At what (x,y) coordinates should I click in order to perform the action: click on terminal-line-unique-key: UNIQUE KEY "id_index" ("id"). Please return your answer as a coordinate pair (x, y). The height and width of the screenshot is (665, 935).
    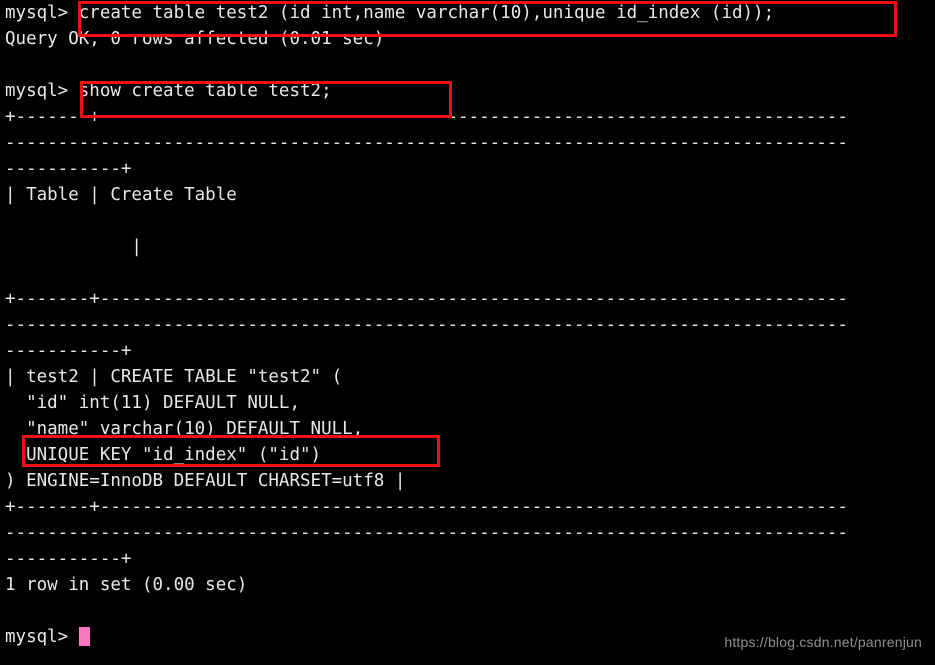
    Looking at the image, I should click on (163, 455).